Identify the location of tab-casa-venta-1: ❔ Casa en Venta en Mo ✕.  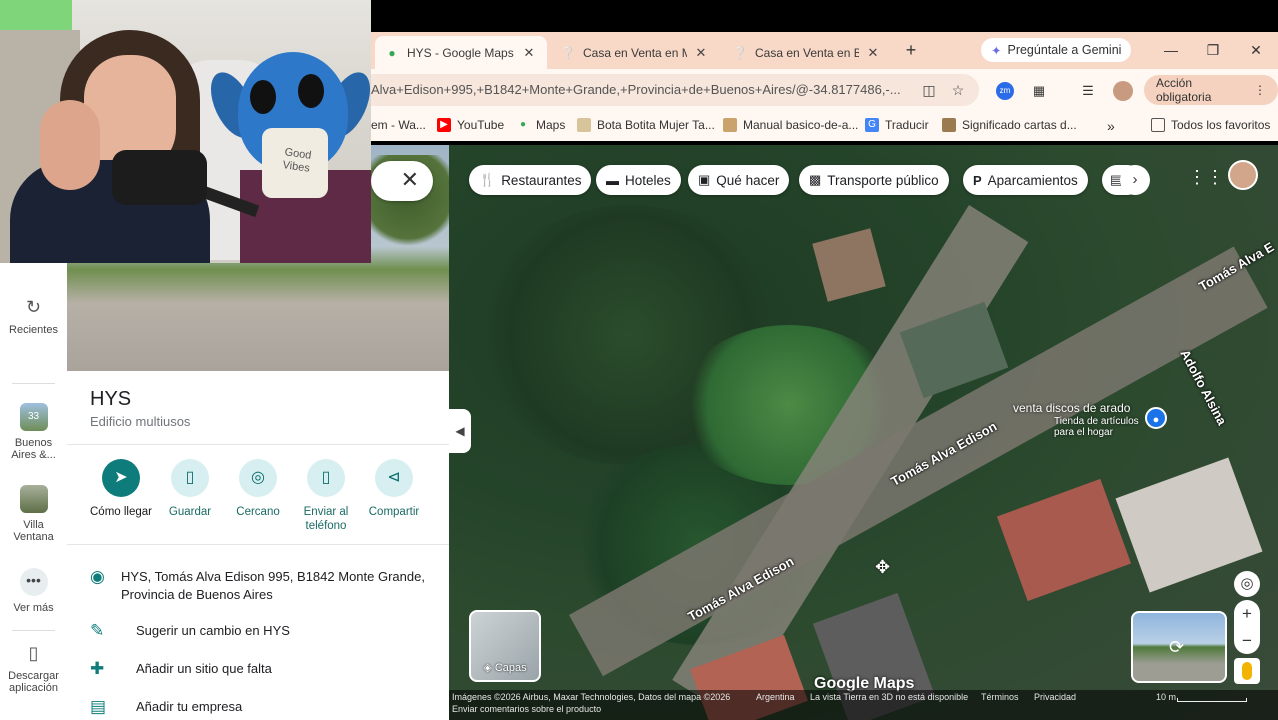
(635, 52).